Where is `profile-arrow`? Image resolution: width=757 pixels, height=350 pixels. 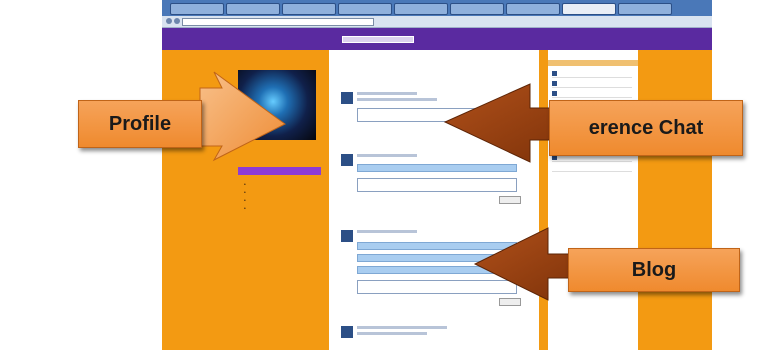 profile-arrow is located at coordinates (242, 116).